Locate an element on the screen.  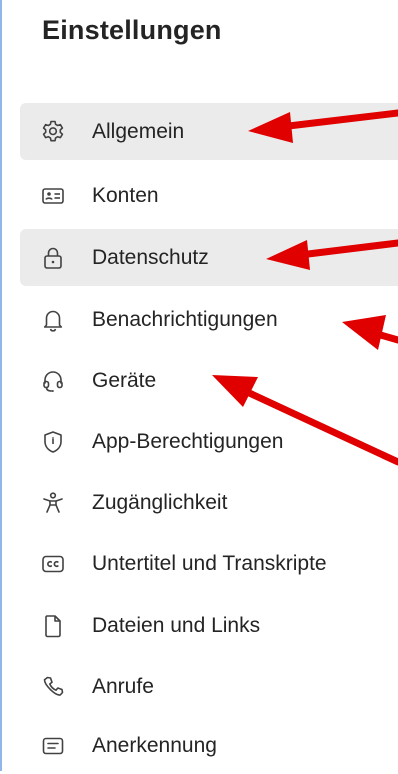
menu-item-label: Dateien und Links is located at coordinates (176, 625).